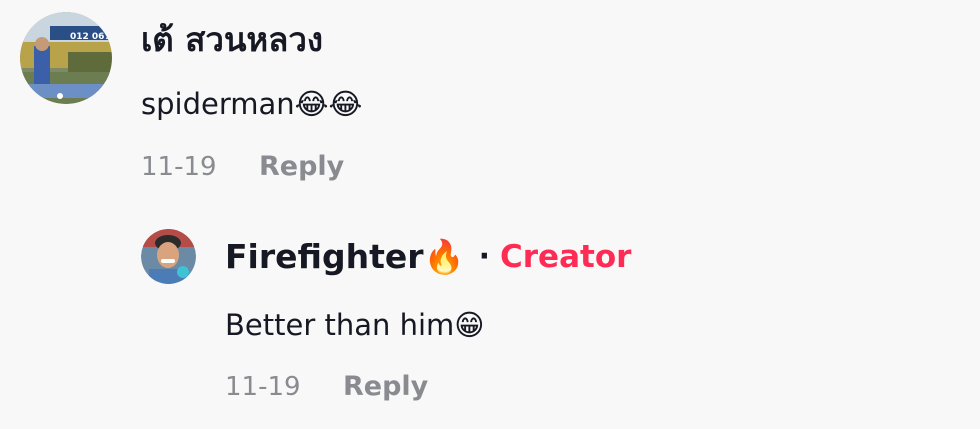 The height and width of the screenshot is (429, 980). I want to click on avatar: 012 0678, so click(66, 58).